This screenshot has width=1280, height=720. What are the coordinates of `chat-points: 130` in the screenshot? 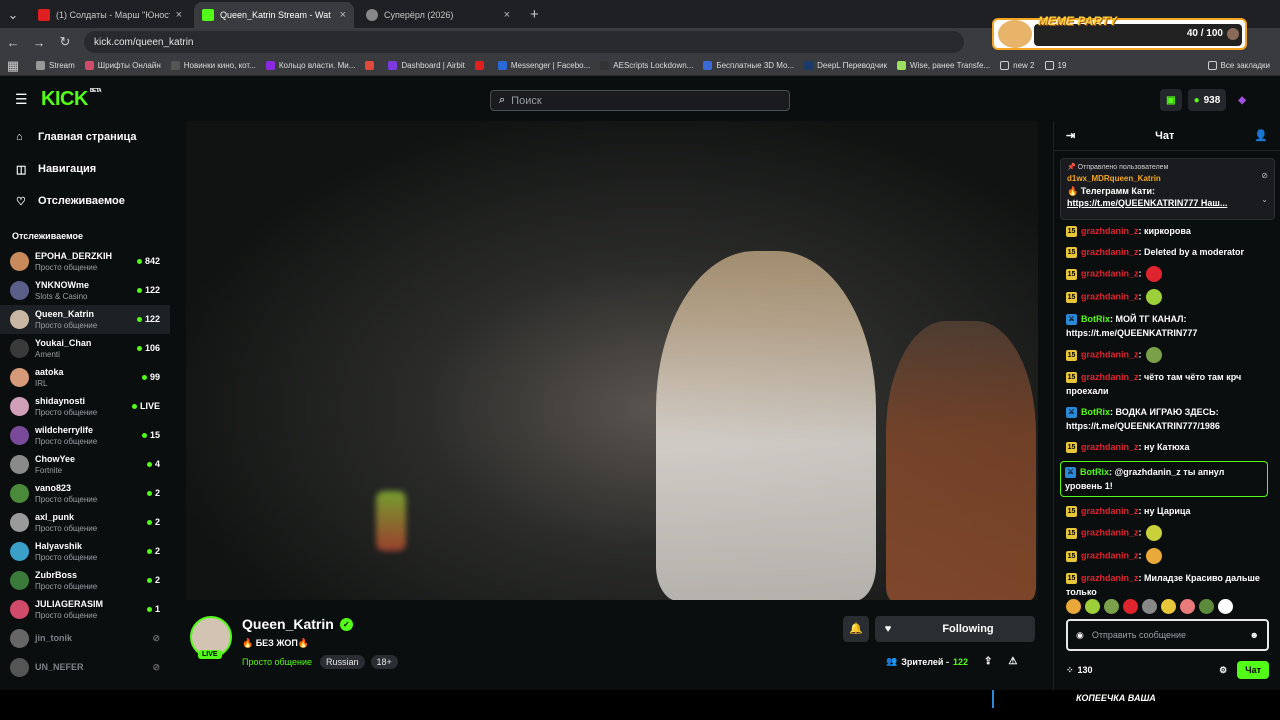 It's located at (1085, 670).